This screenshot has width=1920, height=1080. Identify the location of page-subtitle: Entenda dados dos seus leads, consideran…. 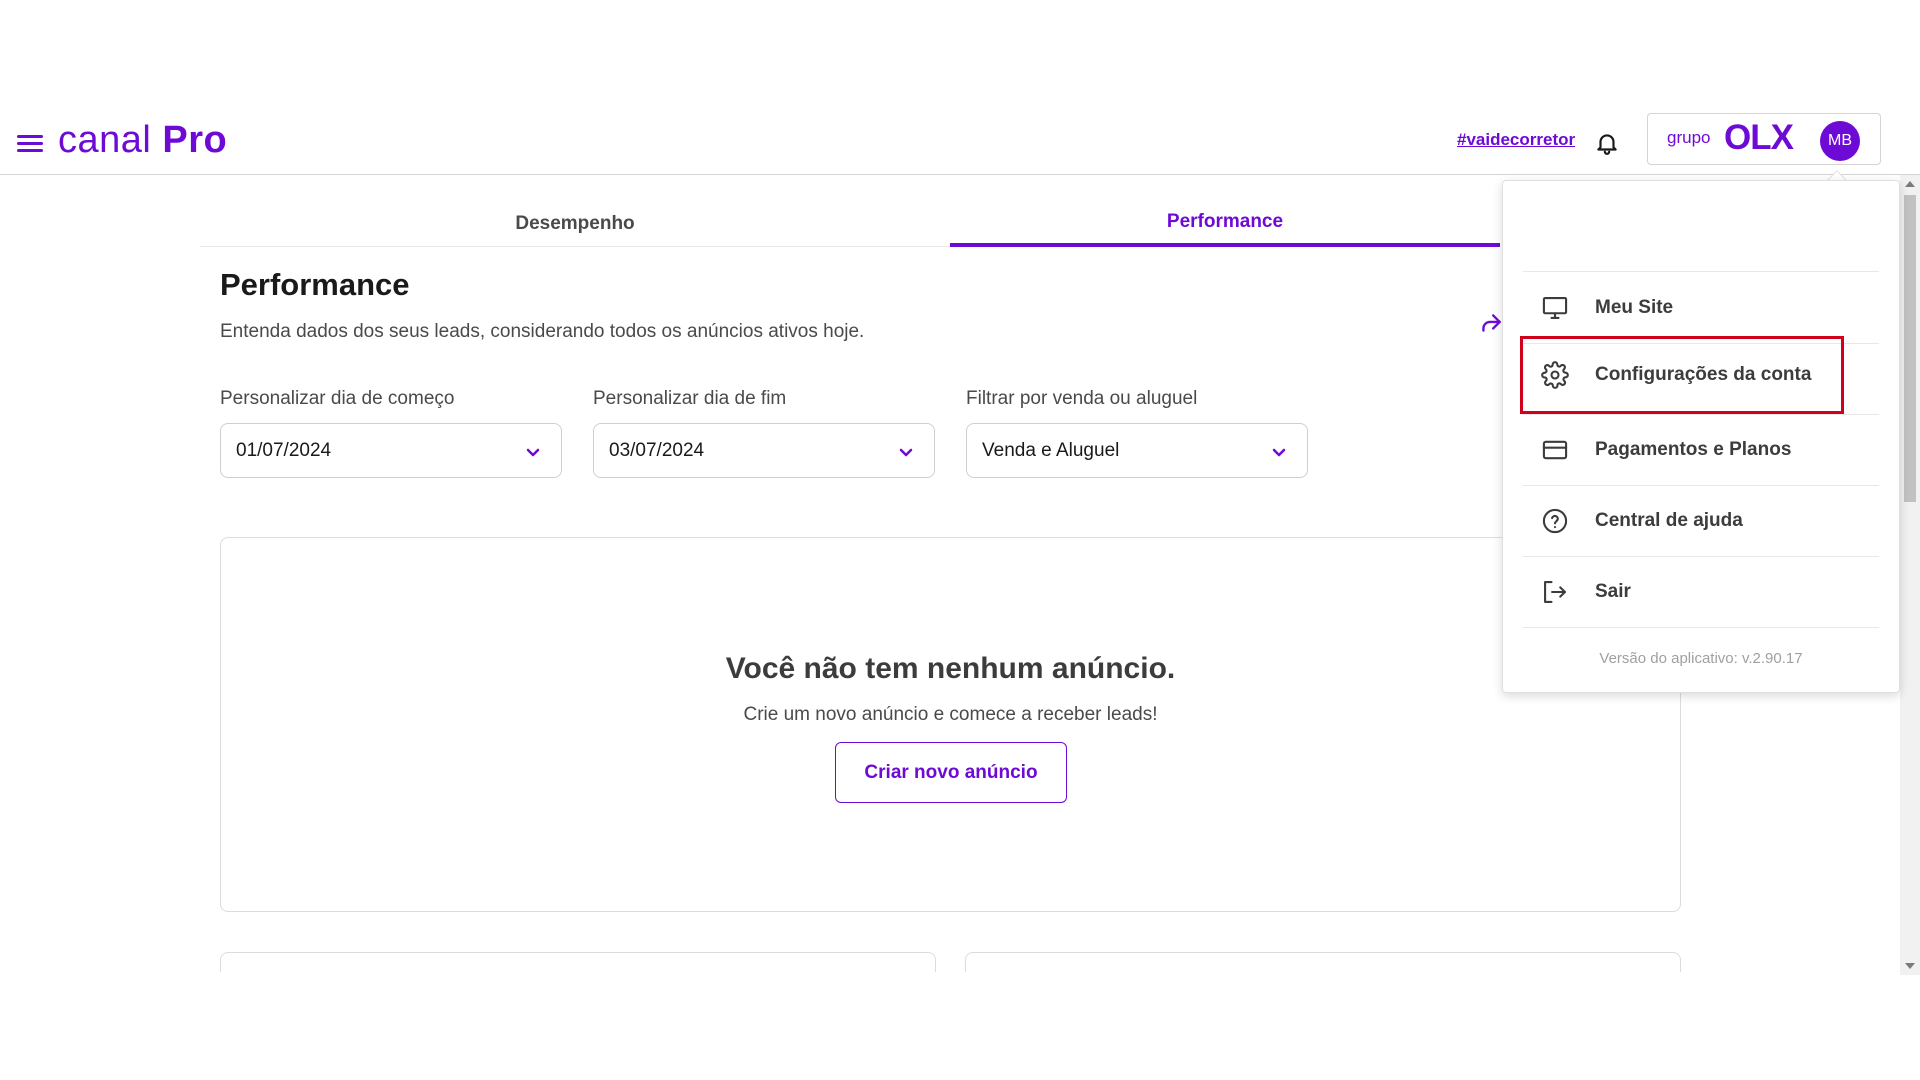
(542, 331).